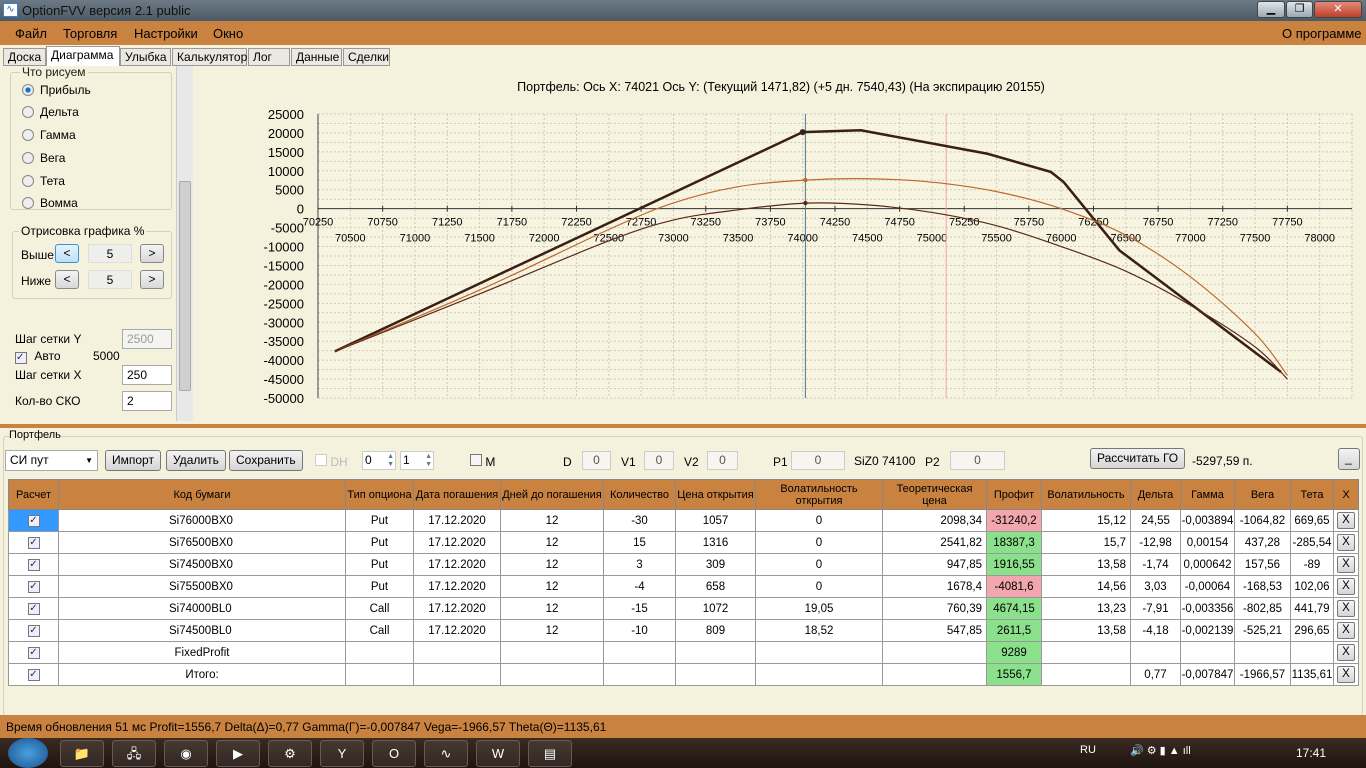  I want to click on close-button: ✕, so click(1338, 9).